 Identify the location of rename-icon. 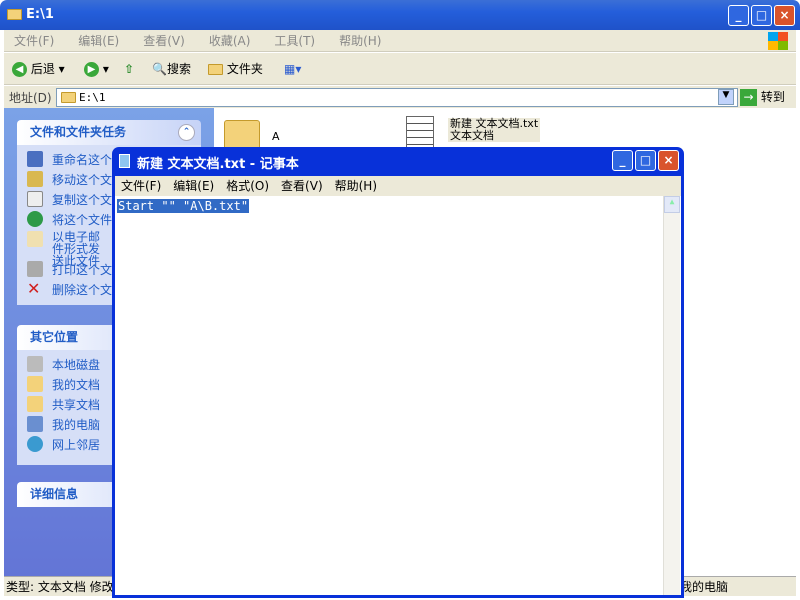
(35, 159).